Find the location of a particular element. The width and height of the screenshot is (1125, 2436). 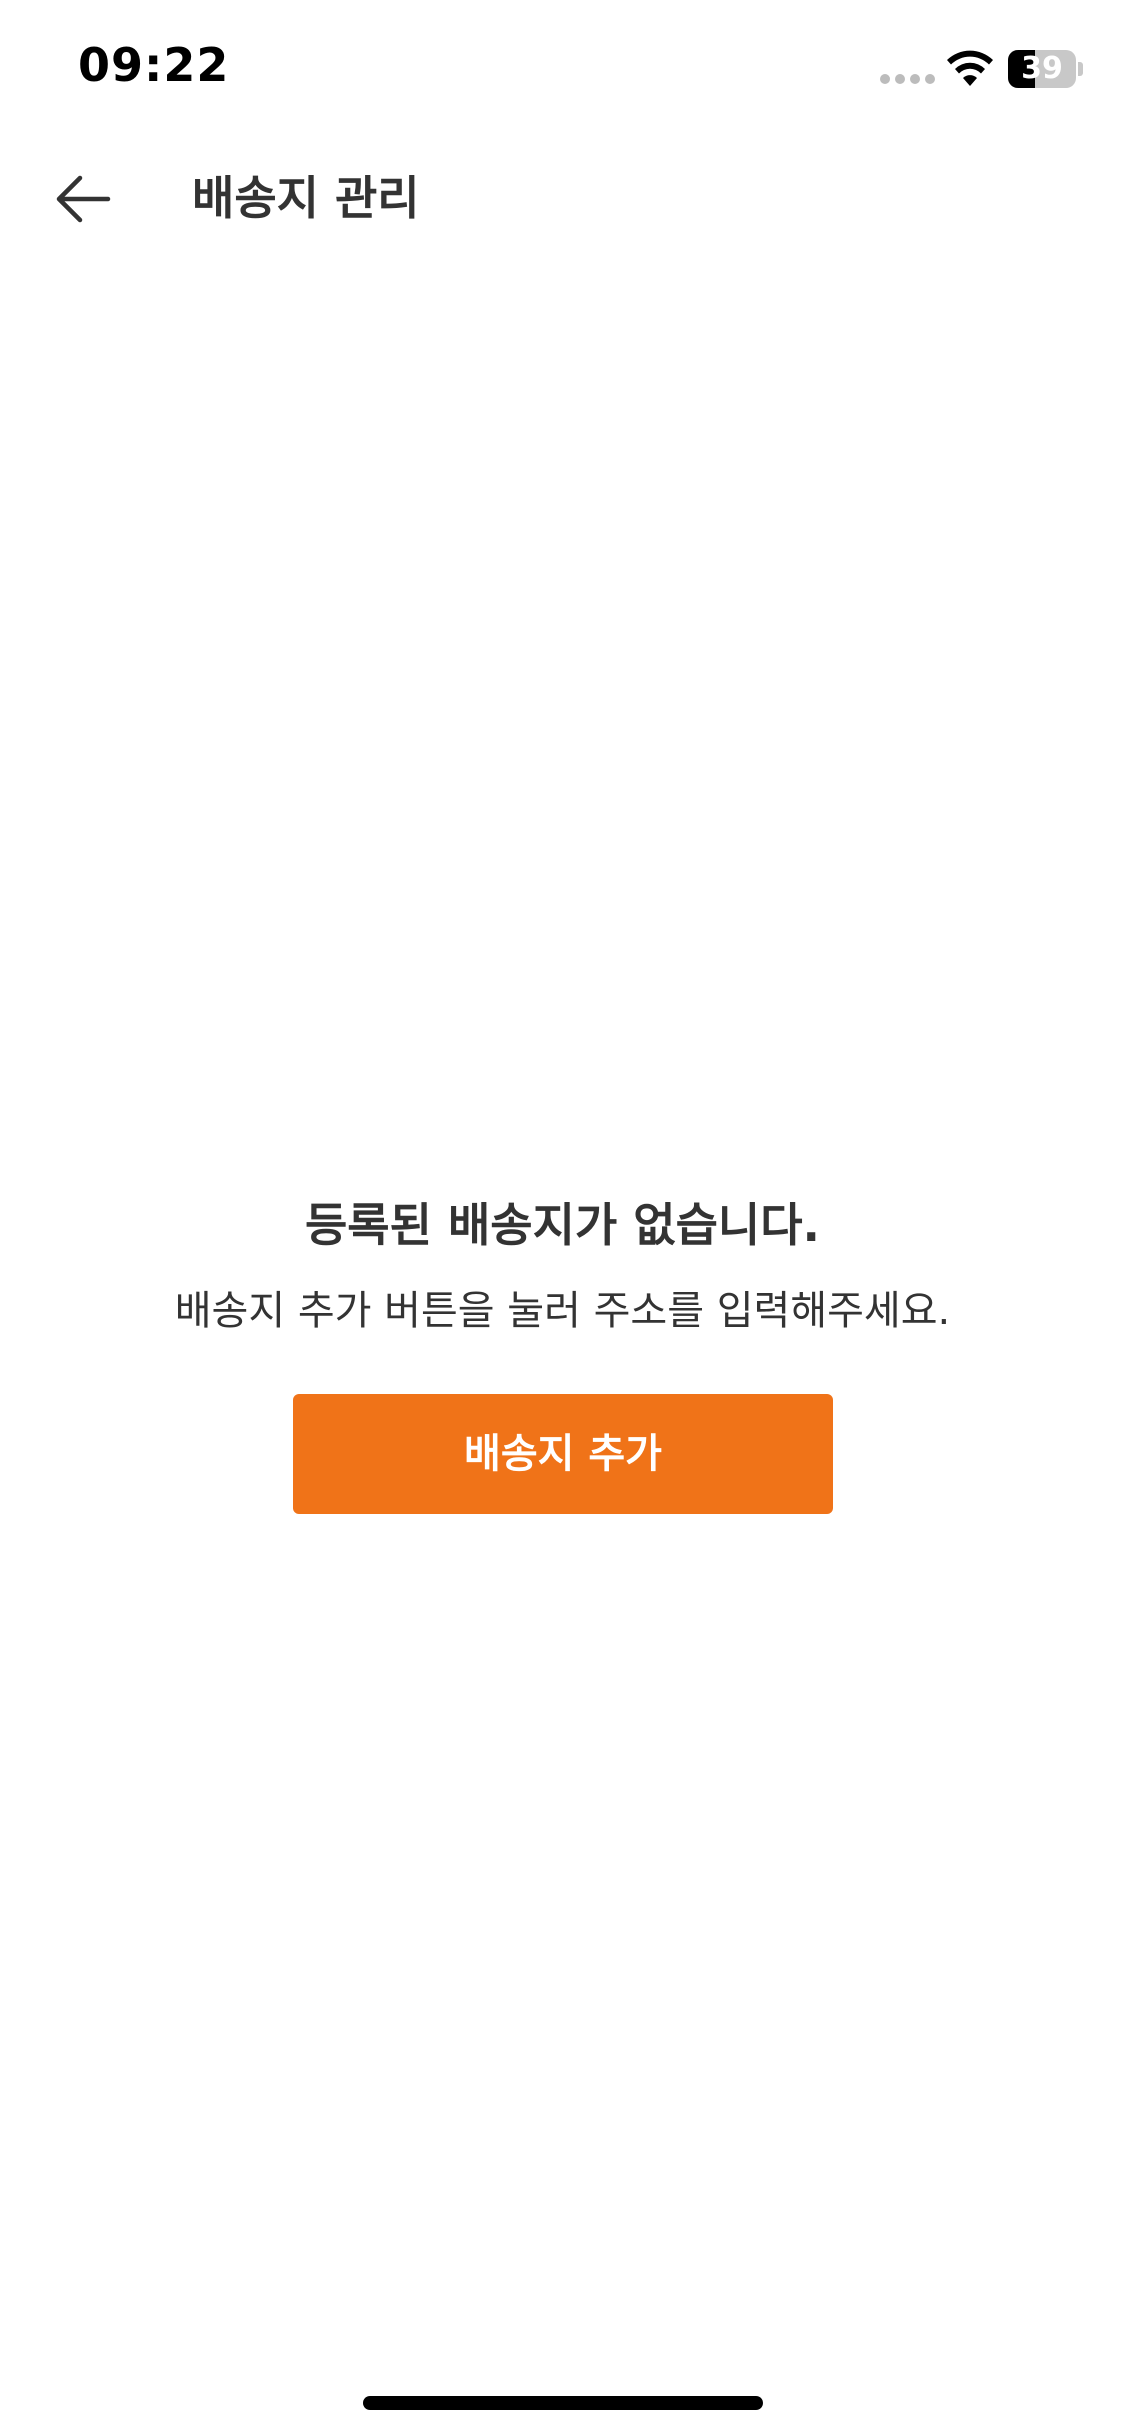

empty-state-description: 배송지 추가 버튼을 눌러 주소를 입력해주세요. is located at coordinates (562, 1311).